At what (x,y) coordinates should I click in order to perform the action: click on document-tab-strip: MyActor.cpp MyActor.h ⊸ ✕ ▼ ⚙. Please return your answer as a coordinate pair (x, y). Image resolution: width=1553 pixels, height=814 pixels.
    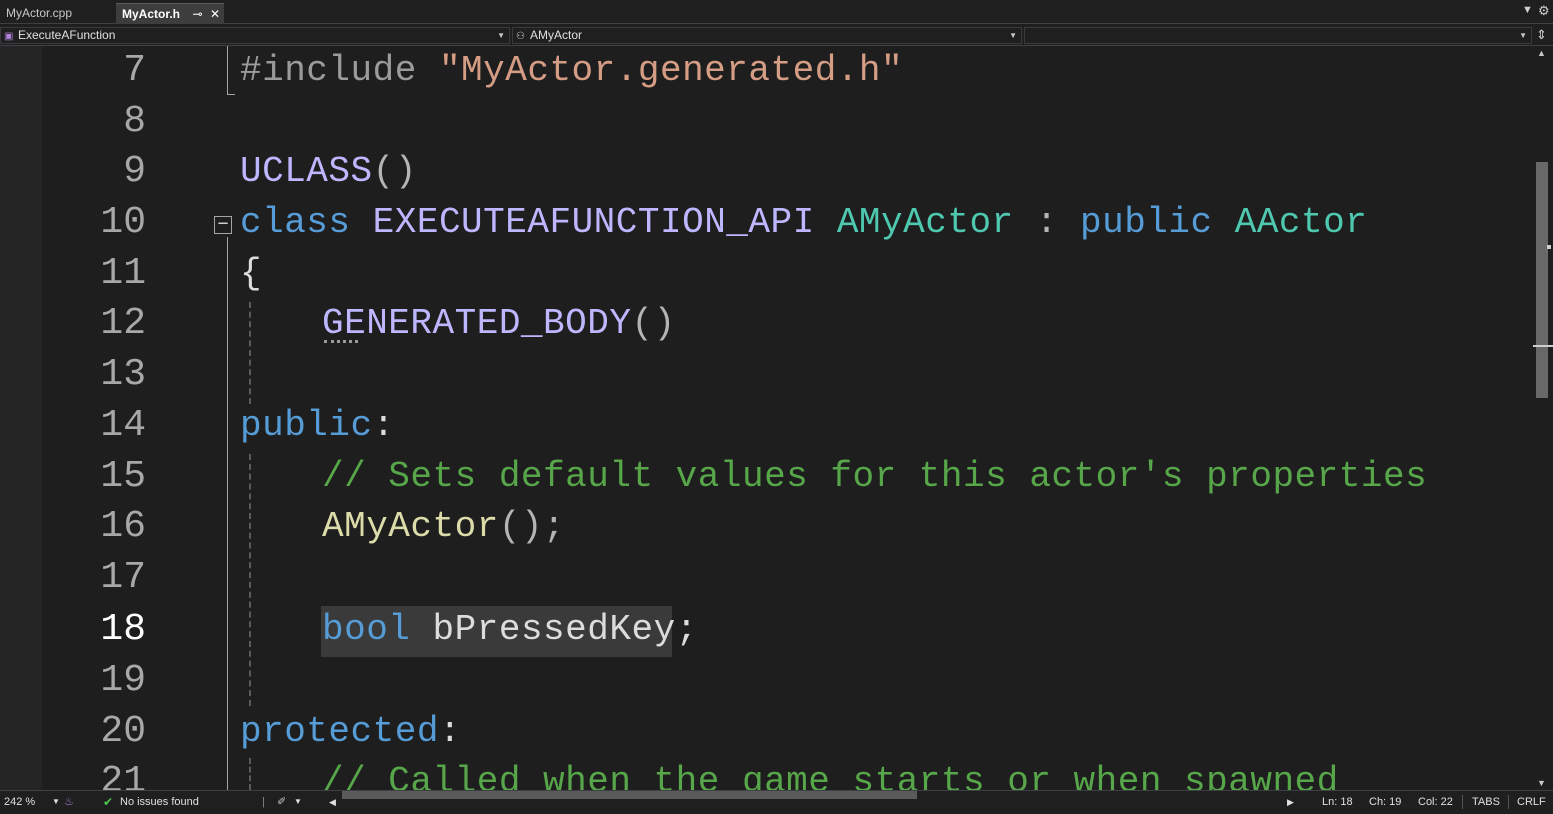
    Looking at the image, I should click on (776, 12).